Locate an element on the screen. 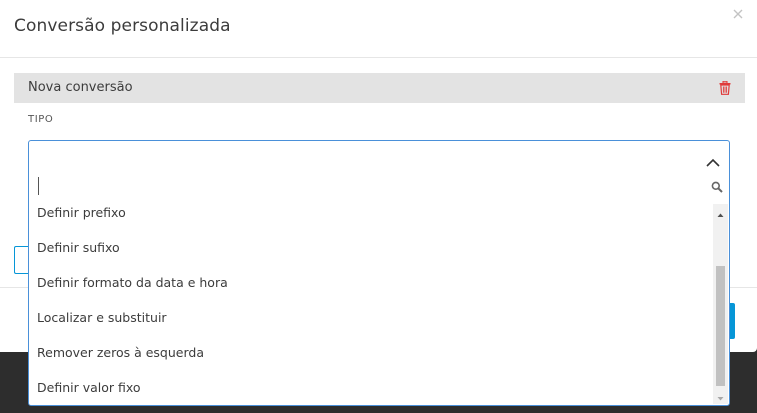  dialog-header: Conversão personalizada is located at coordinates (378, 29).